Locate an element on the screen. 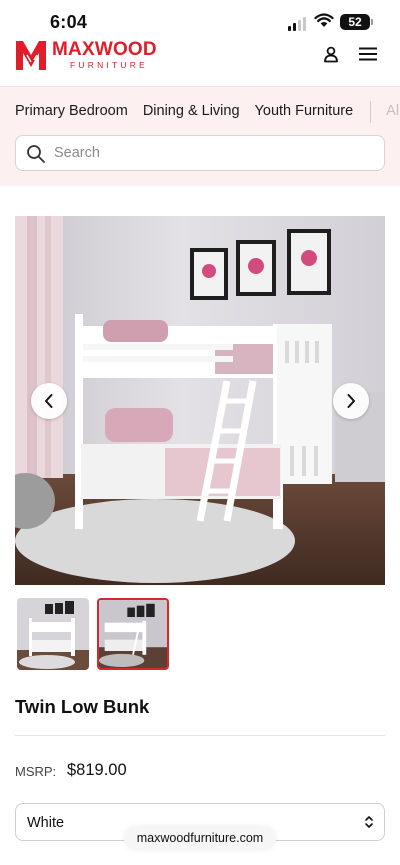  gallery-next-button is located at coordinates (351, 401).